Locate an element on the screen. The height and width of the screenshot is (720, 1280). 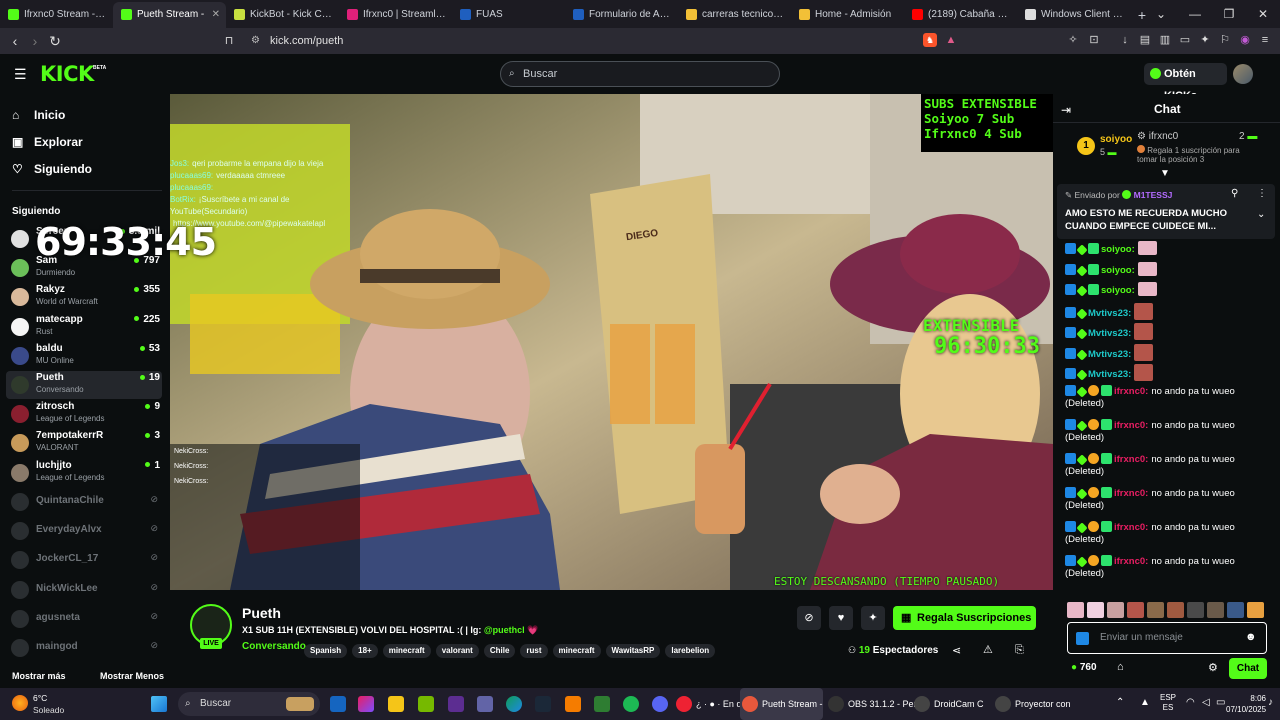
wifi-icon: ◠ is located at coordinates (1190, 702).